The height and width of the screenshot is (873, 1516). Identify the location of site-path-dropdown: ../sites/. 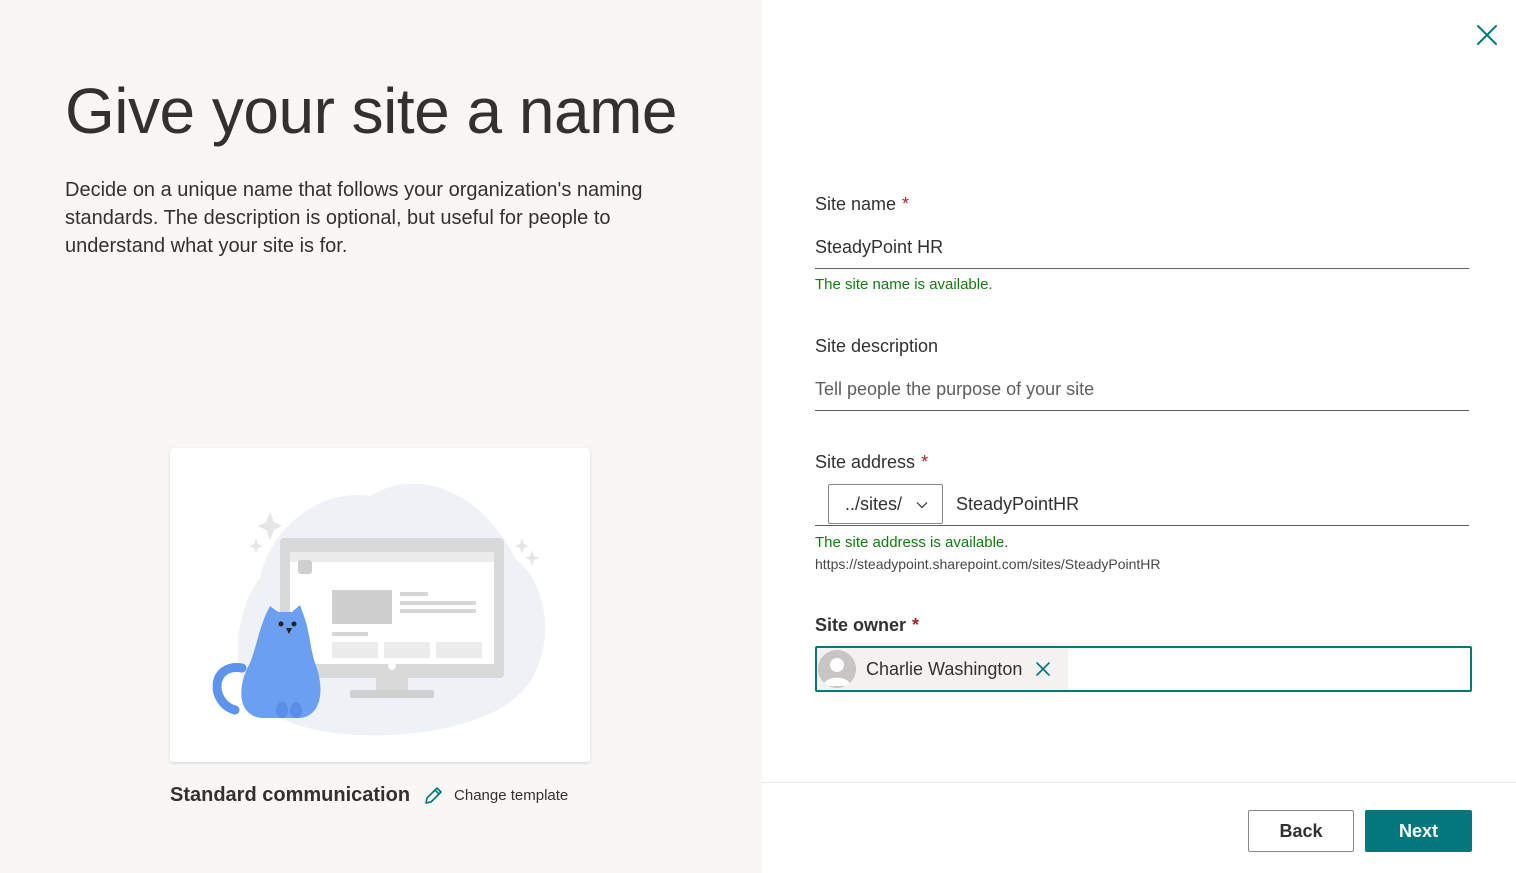
(885, 504).